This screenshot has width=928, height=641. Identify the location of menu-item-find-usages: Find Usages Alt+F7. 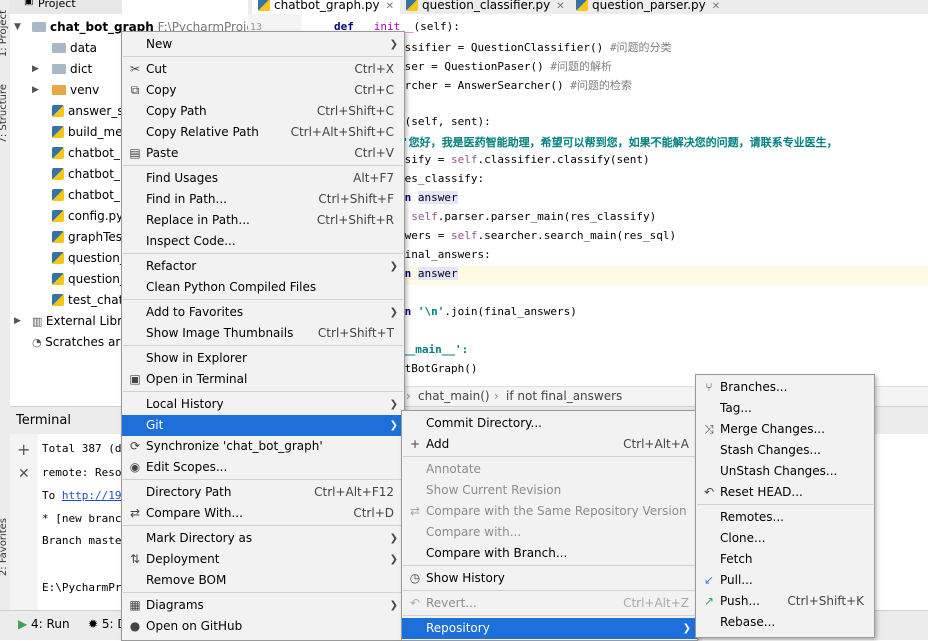
(263, 178).